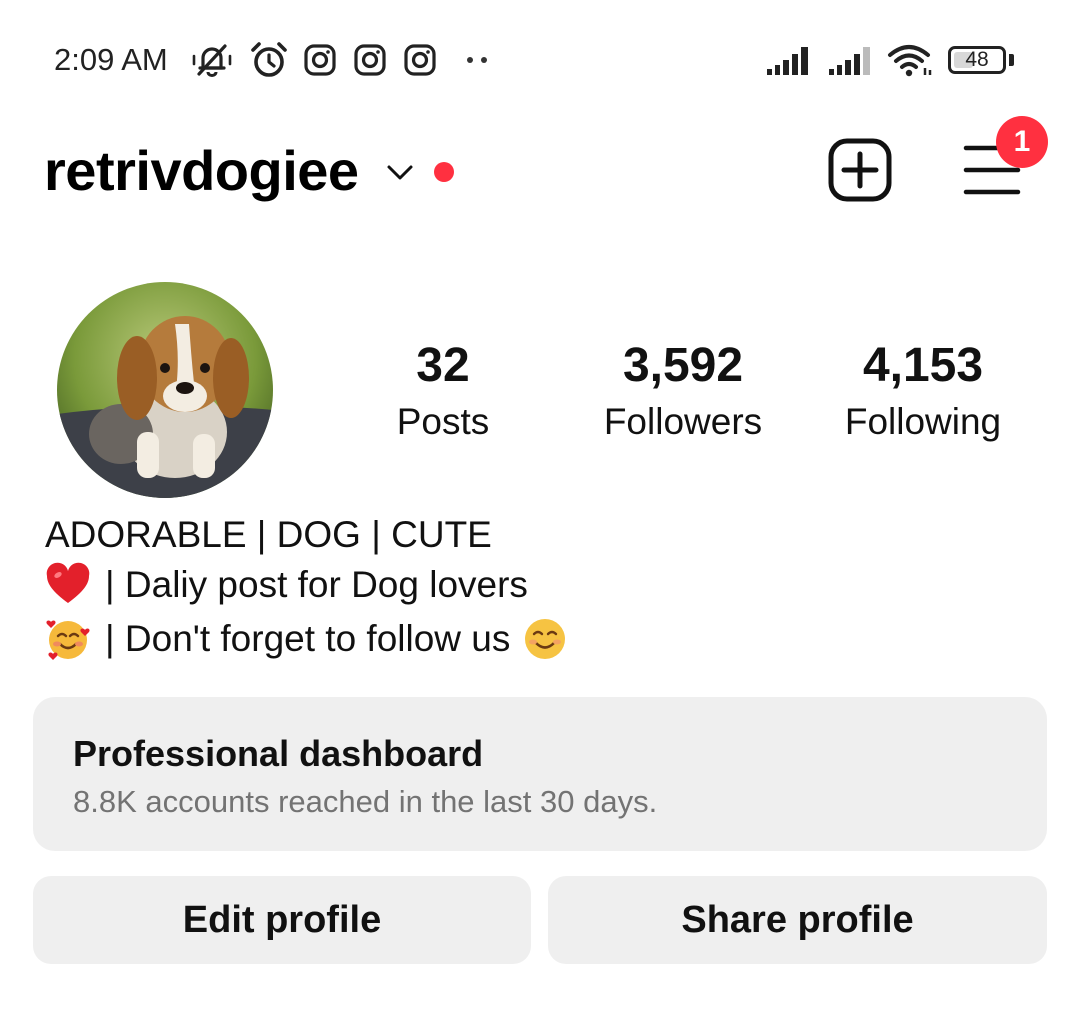  I want to click on muted-bell-icon, so click(212, 60).